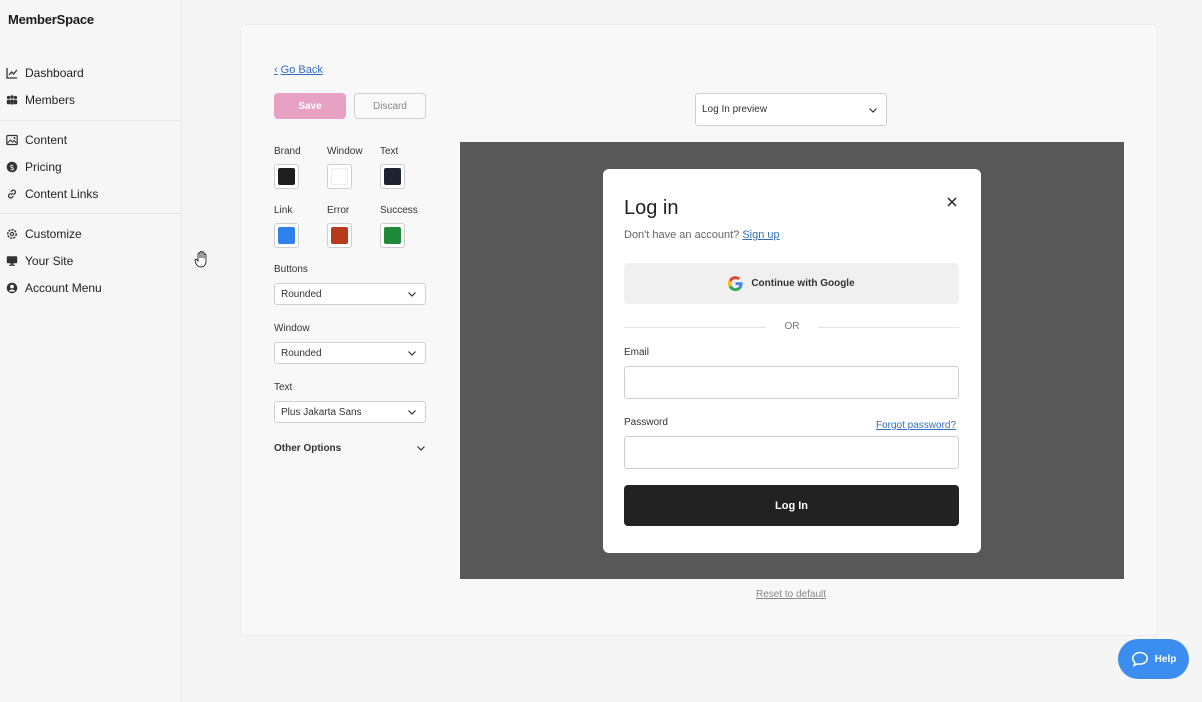 The image size is (1202, 702). Describe the element at coordinates (62, 194) in the screenshot. I see `sidebar-item-label: Content Links` at that location.